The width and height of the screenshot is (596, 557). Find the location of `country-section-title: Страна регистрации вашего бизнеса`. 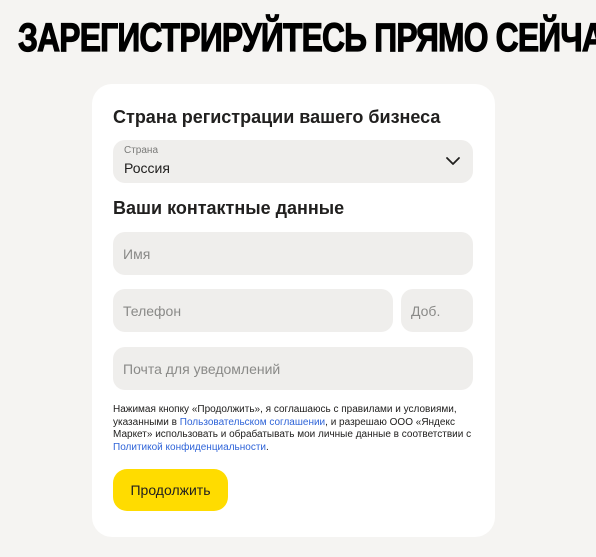

country-section-title: Страна регистрации вашего бизнеса is located at coordinates (277, 117).